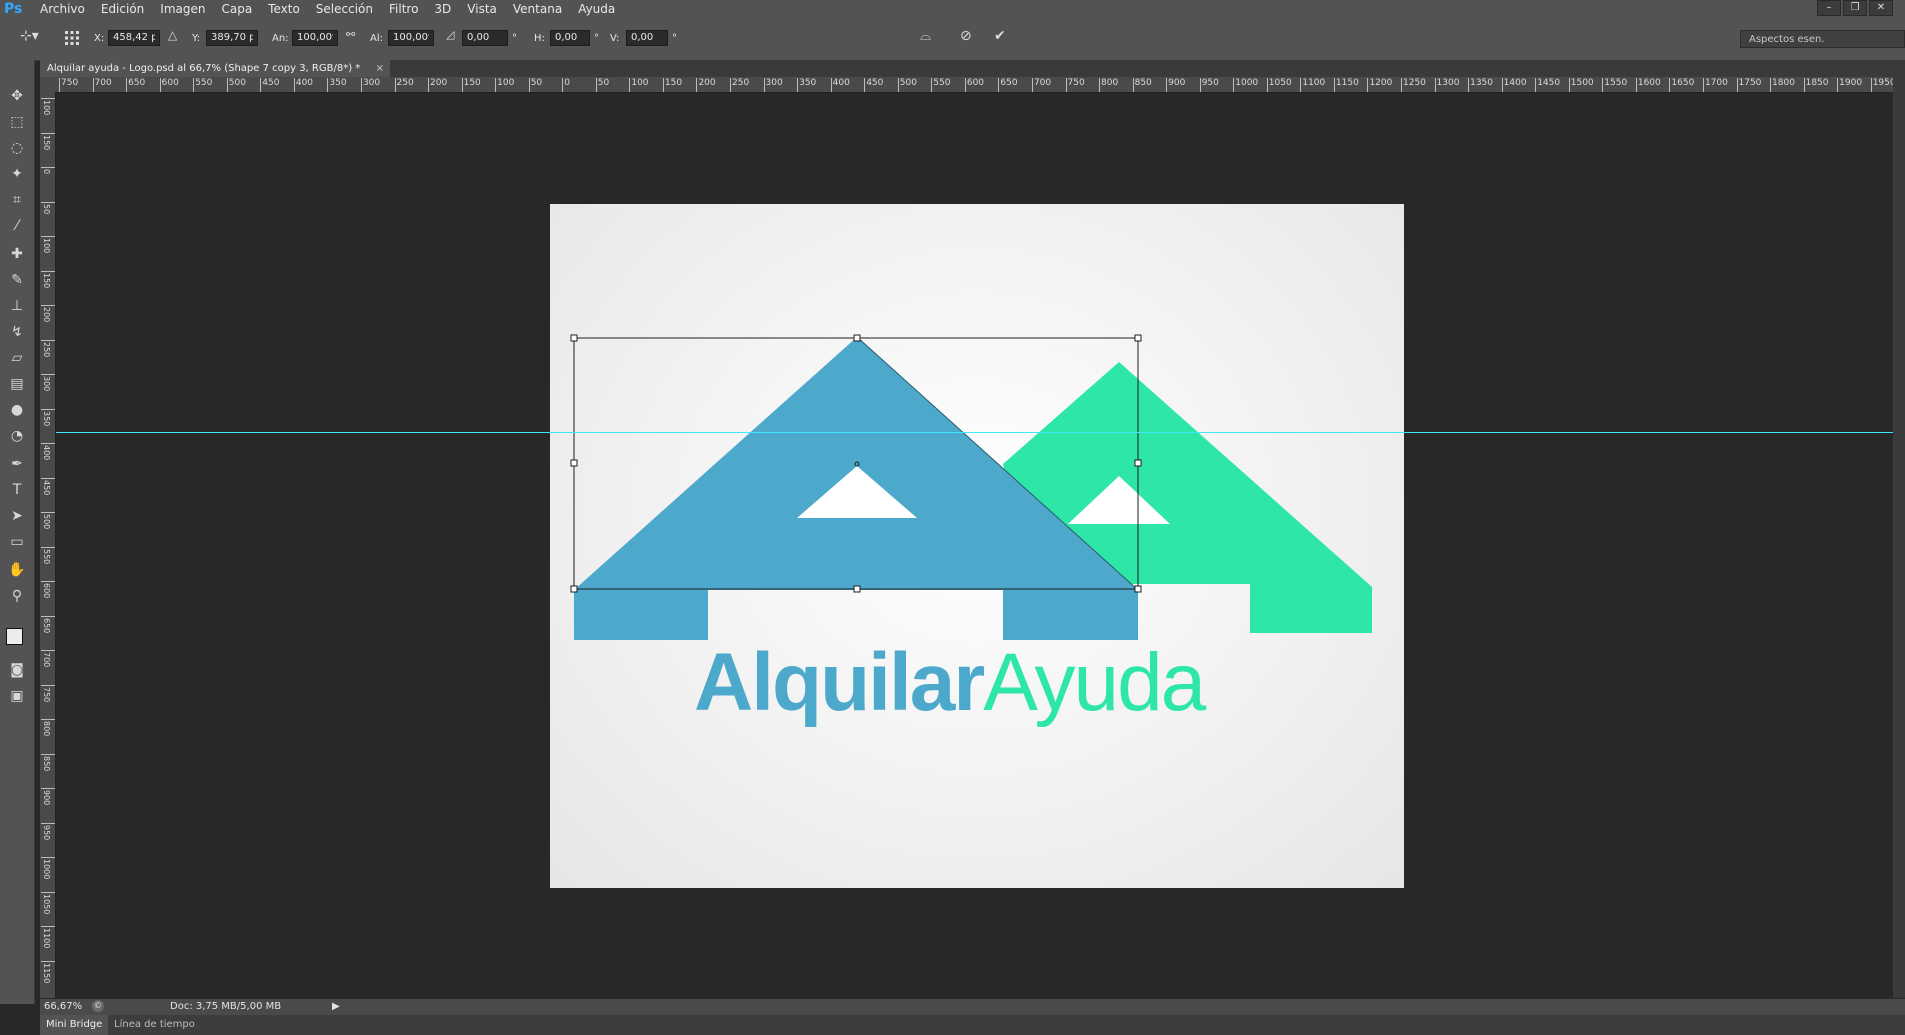 The width and height of the screenshot is (1905, 1035). I want to click on marquee-tool-icon: ⬚, so click(17, 122).